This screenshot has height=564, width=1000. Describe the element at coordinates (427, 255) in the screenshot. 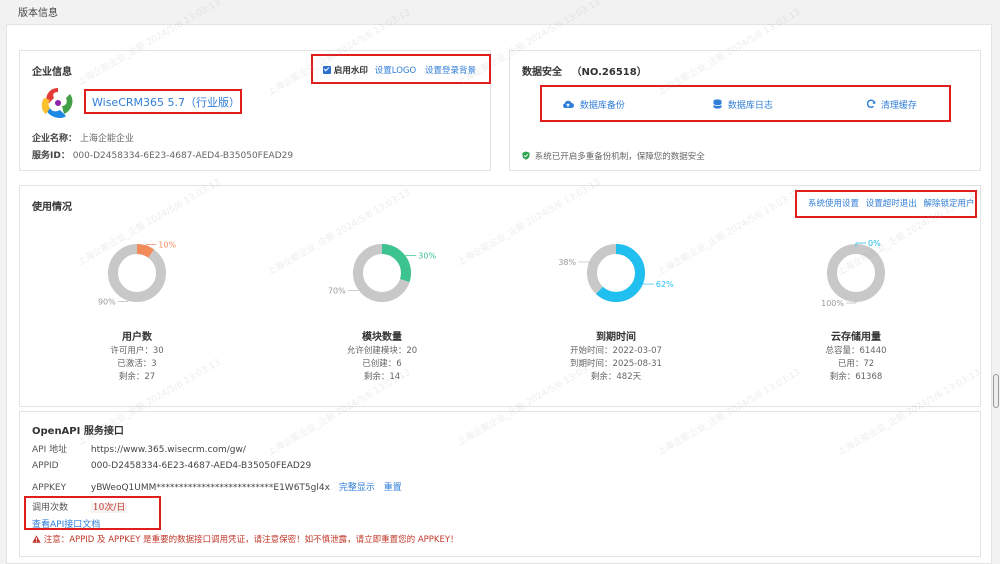

I see `donut-used-label: 30%` at that location.